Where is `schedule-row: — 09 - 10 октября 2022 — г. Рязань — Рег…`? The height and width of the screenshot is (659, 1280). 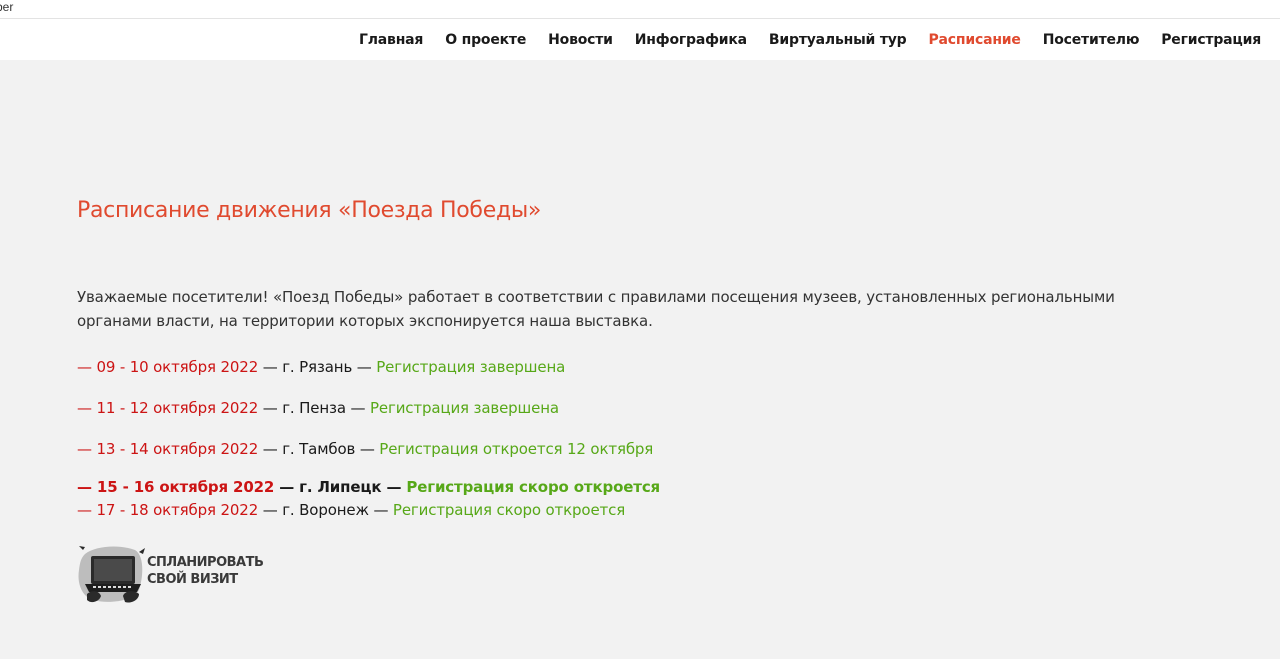 schedule-row: — 09 - 10 октября 2022 — г. Рязань — Рег… is located at coordinates (321, 367).